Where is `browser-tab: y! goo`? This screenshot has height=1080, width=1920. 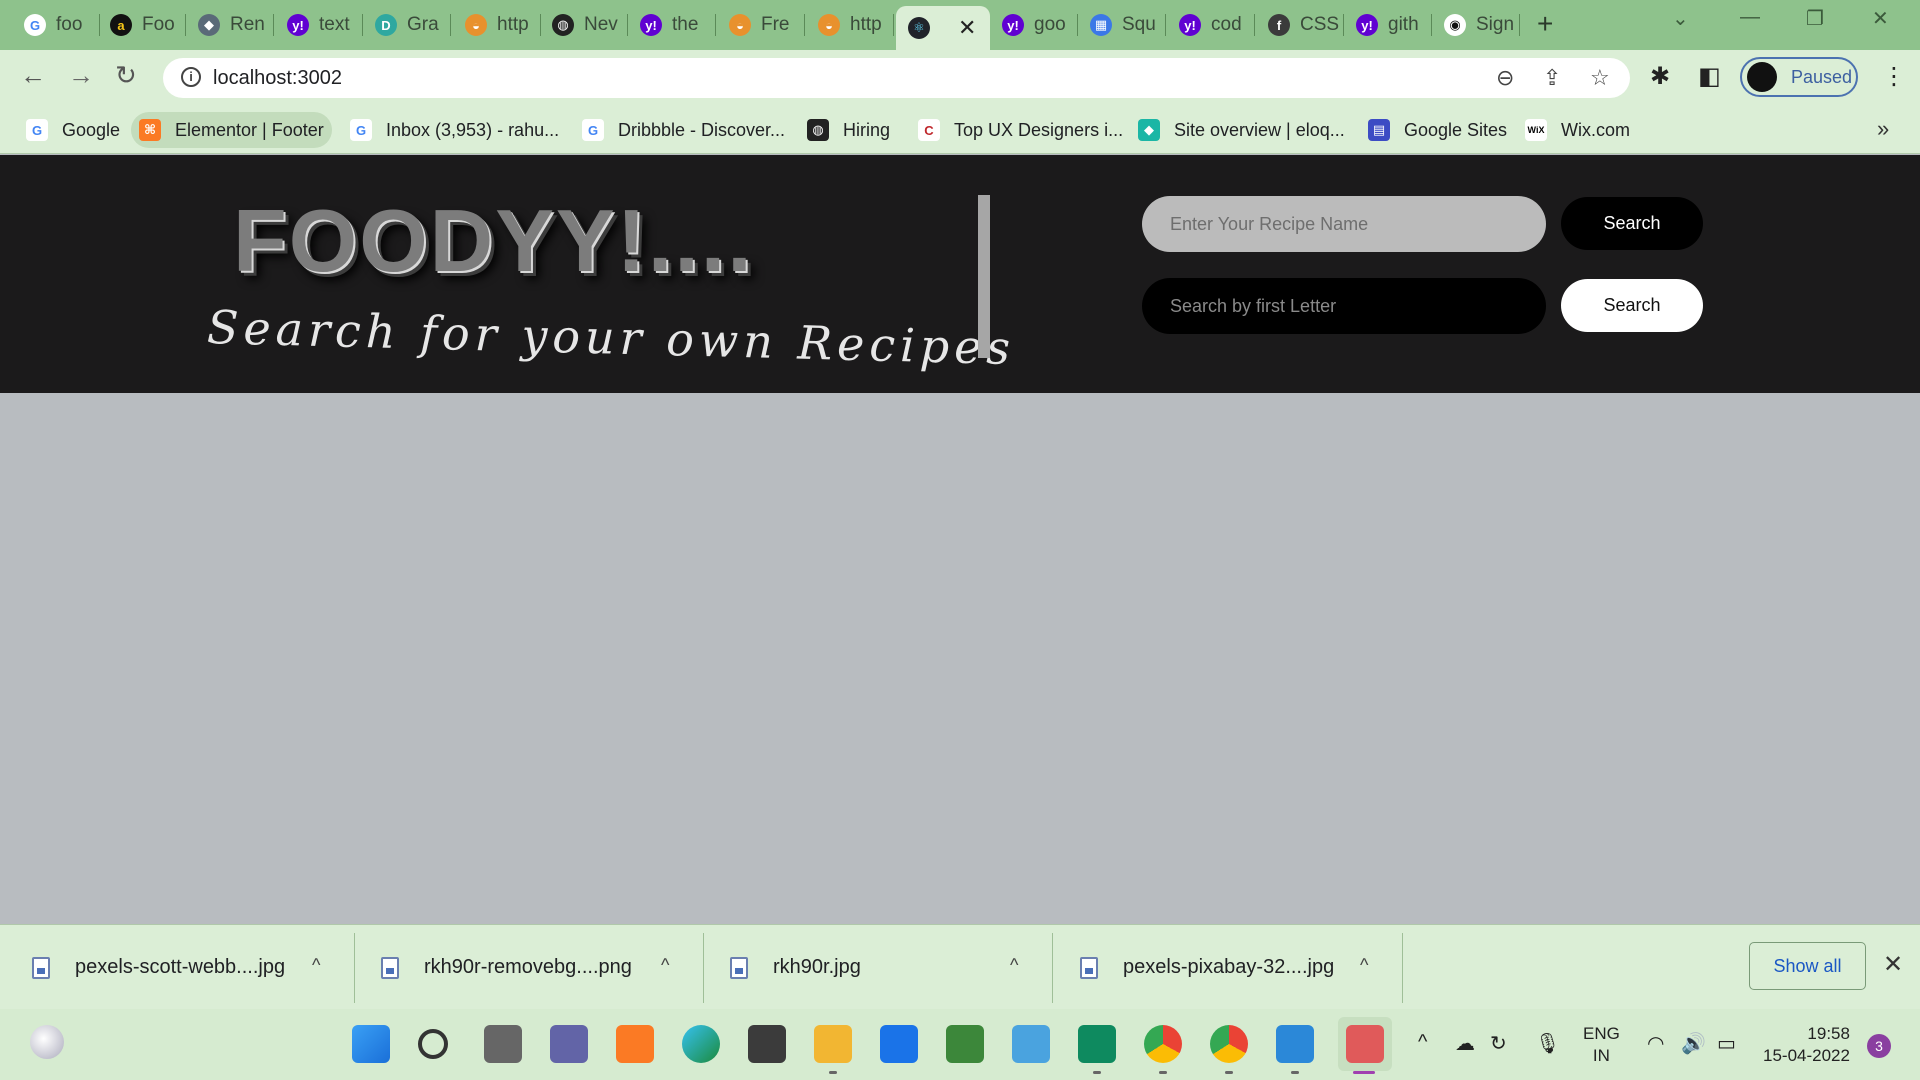 browser-tab: y! goo is located at coordinates (1034, 25).